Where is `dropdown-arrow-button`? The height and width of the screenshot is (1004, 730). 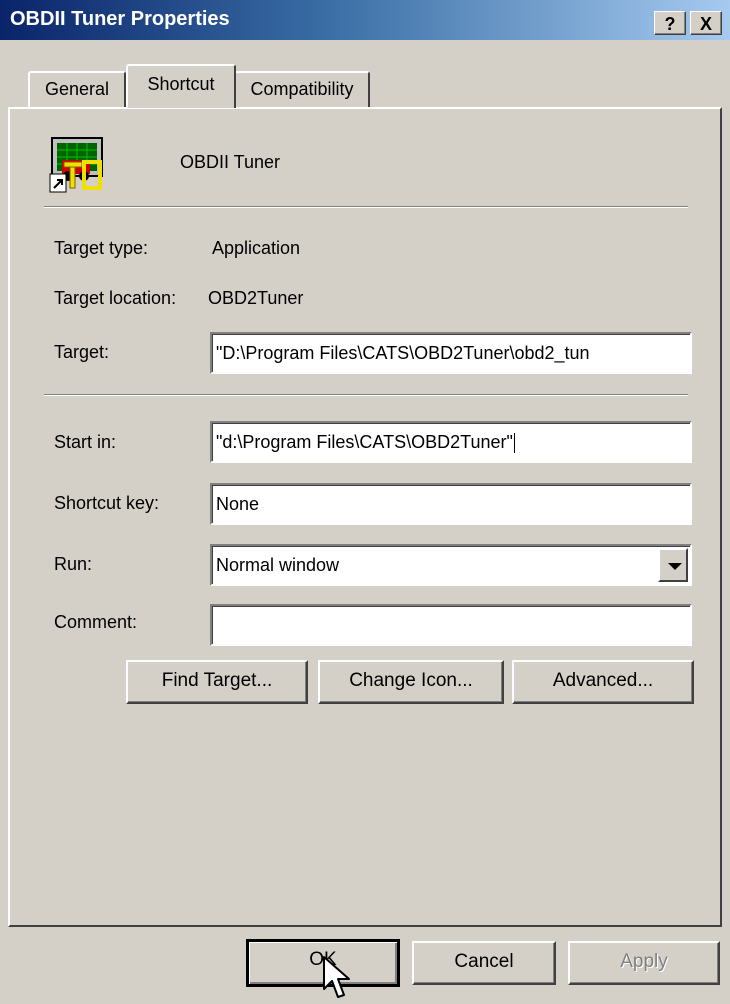 dropdown-arrow-button is located at coordinates (673, 565).